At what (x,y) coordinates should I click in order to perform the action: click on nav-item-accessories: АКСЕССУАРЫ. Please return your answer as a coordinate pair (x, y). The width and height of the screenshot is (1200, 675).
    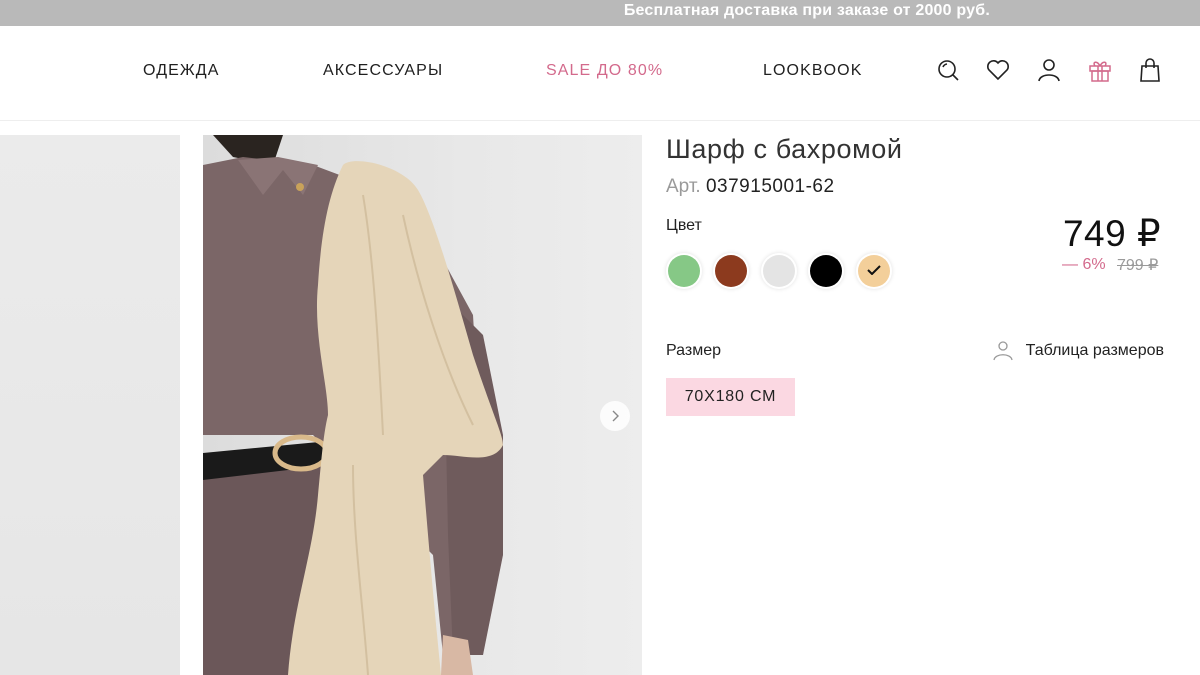
    Looking at the image, I should click on (383, 71).